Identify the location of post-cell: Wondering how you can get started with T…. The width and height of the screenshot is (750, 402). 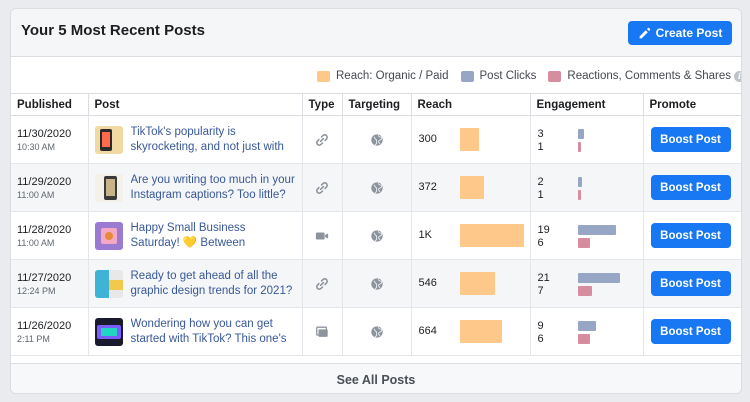
(195, 331).